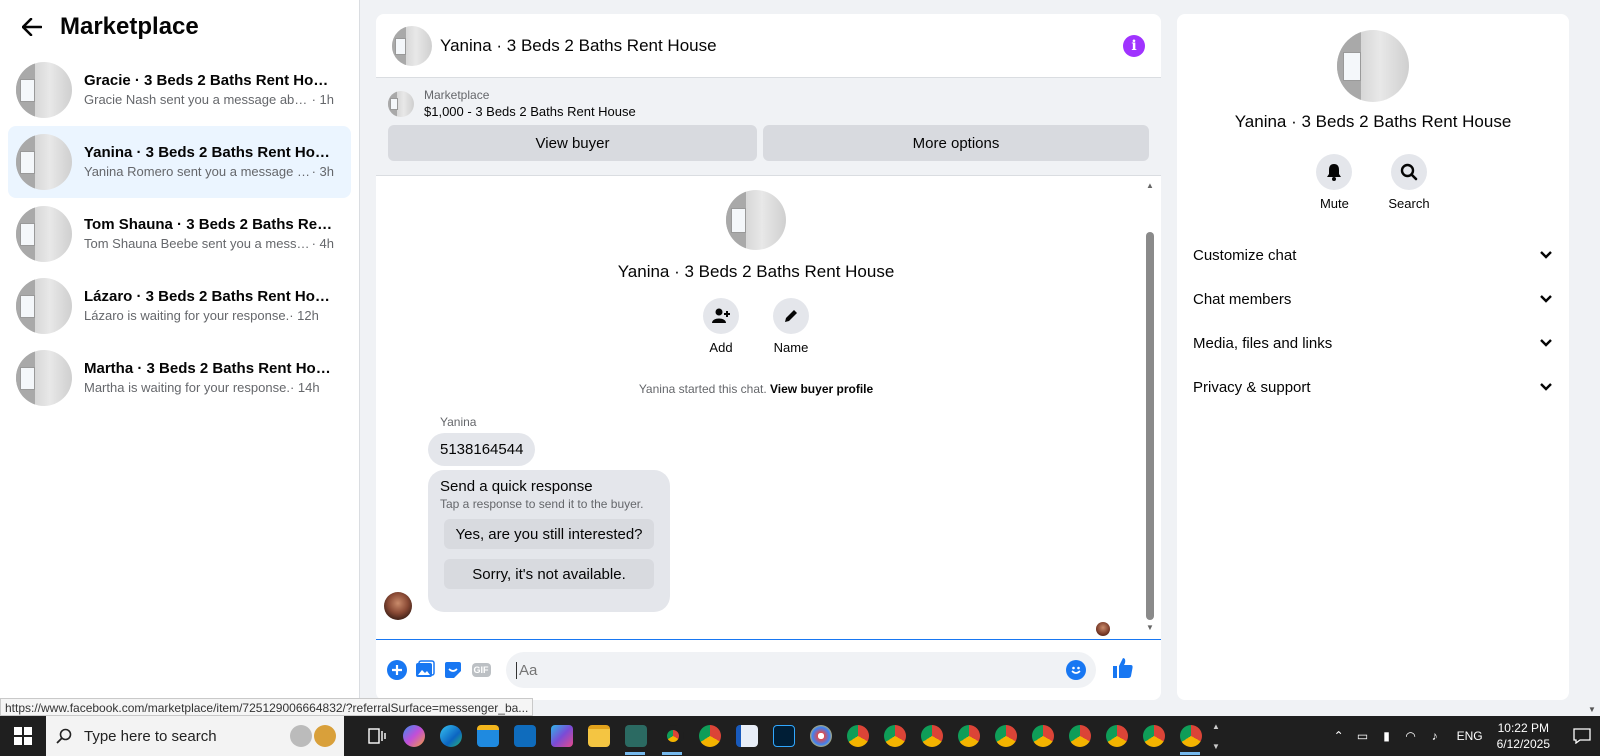 The image size is (1600, 756). I want to click on taskbar-search: Type here to search, so click(195, 736).